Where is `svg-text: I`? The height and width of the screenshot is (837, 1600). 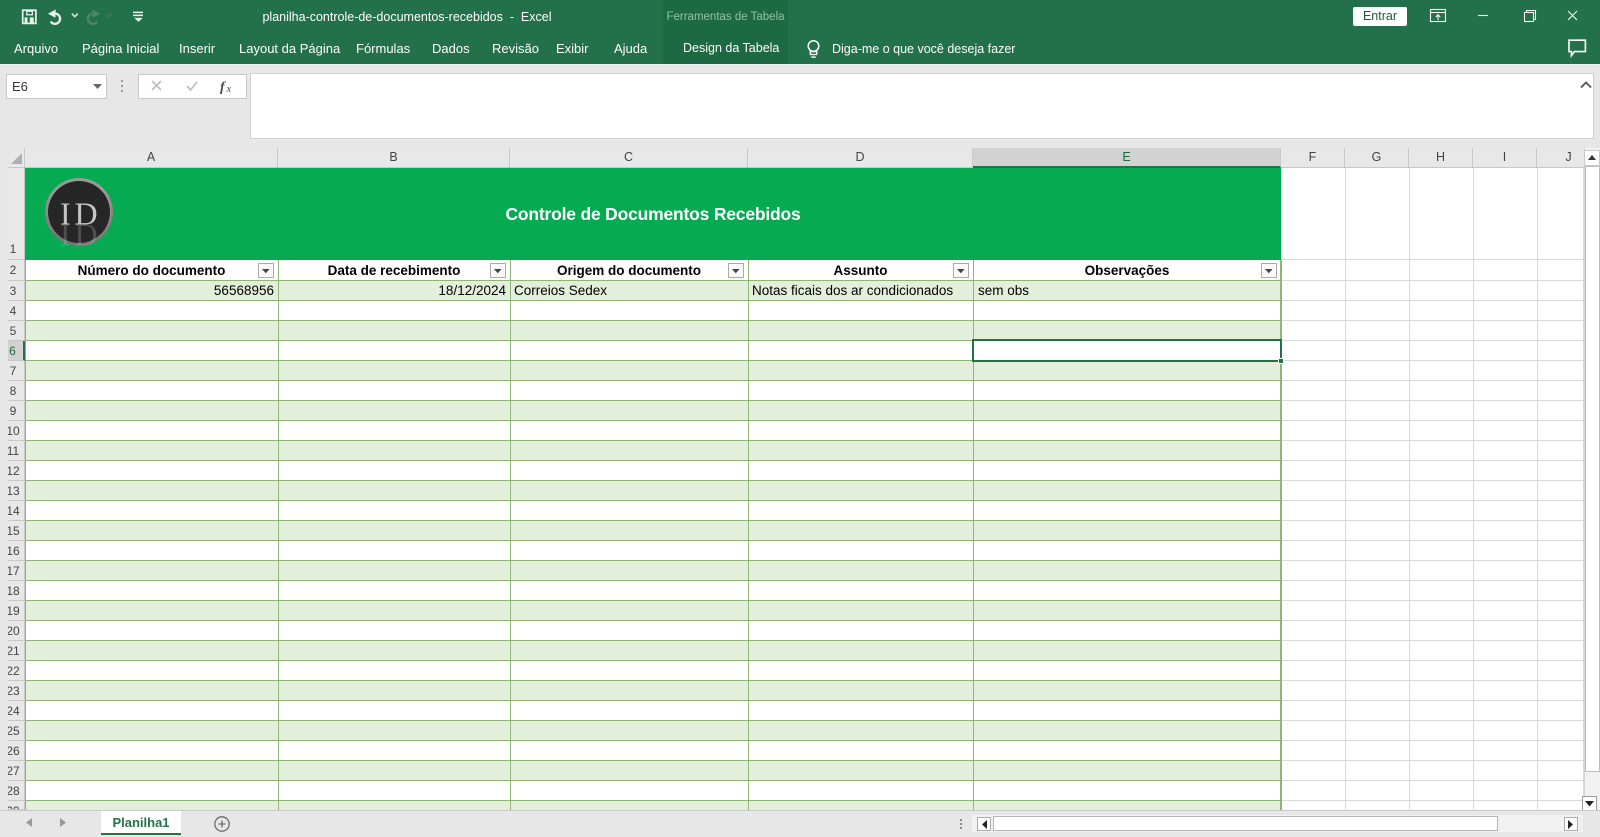 svg-text: I is located at coordinates (65, 233).